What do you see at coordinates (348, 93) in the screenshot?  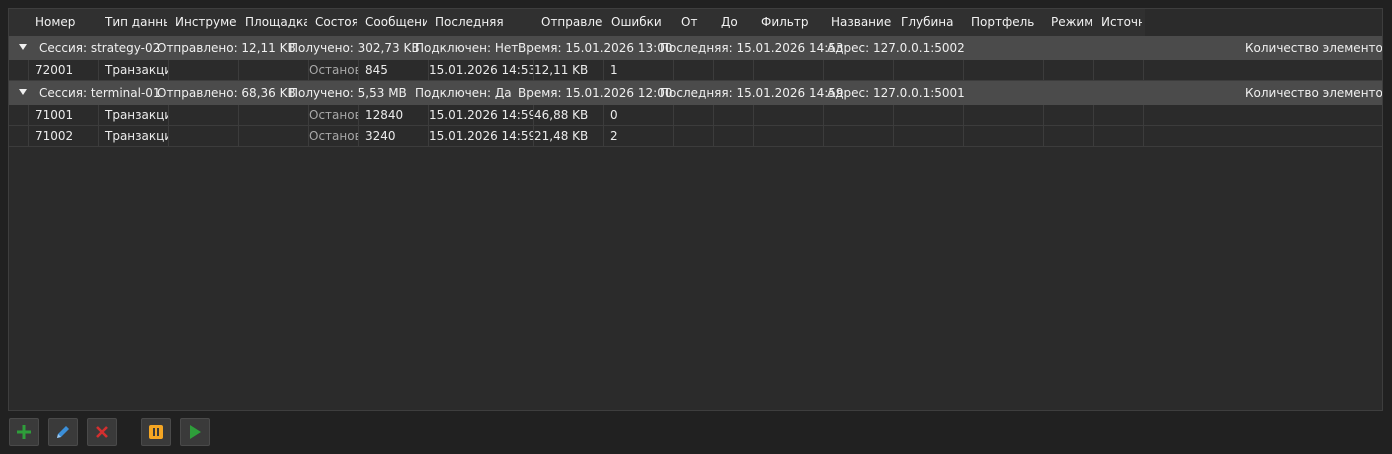 I see `group-received: Получено: 5,53 MB` at bounding box center [348, 93].